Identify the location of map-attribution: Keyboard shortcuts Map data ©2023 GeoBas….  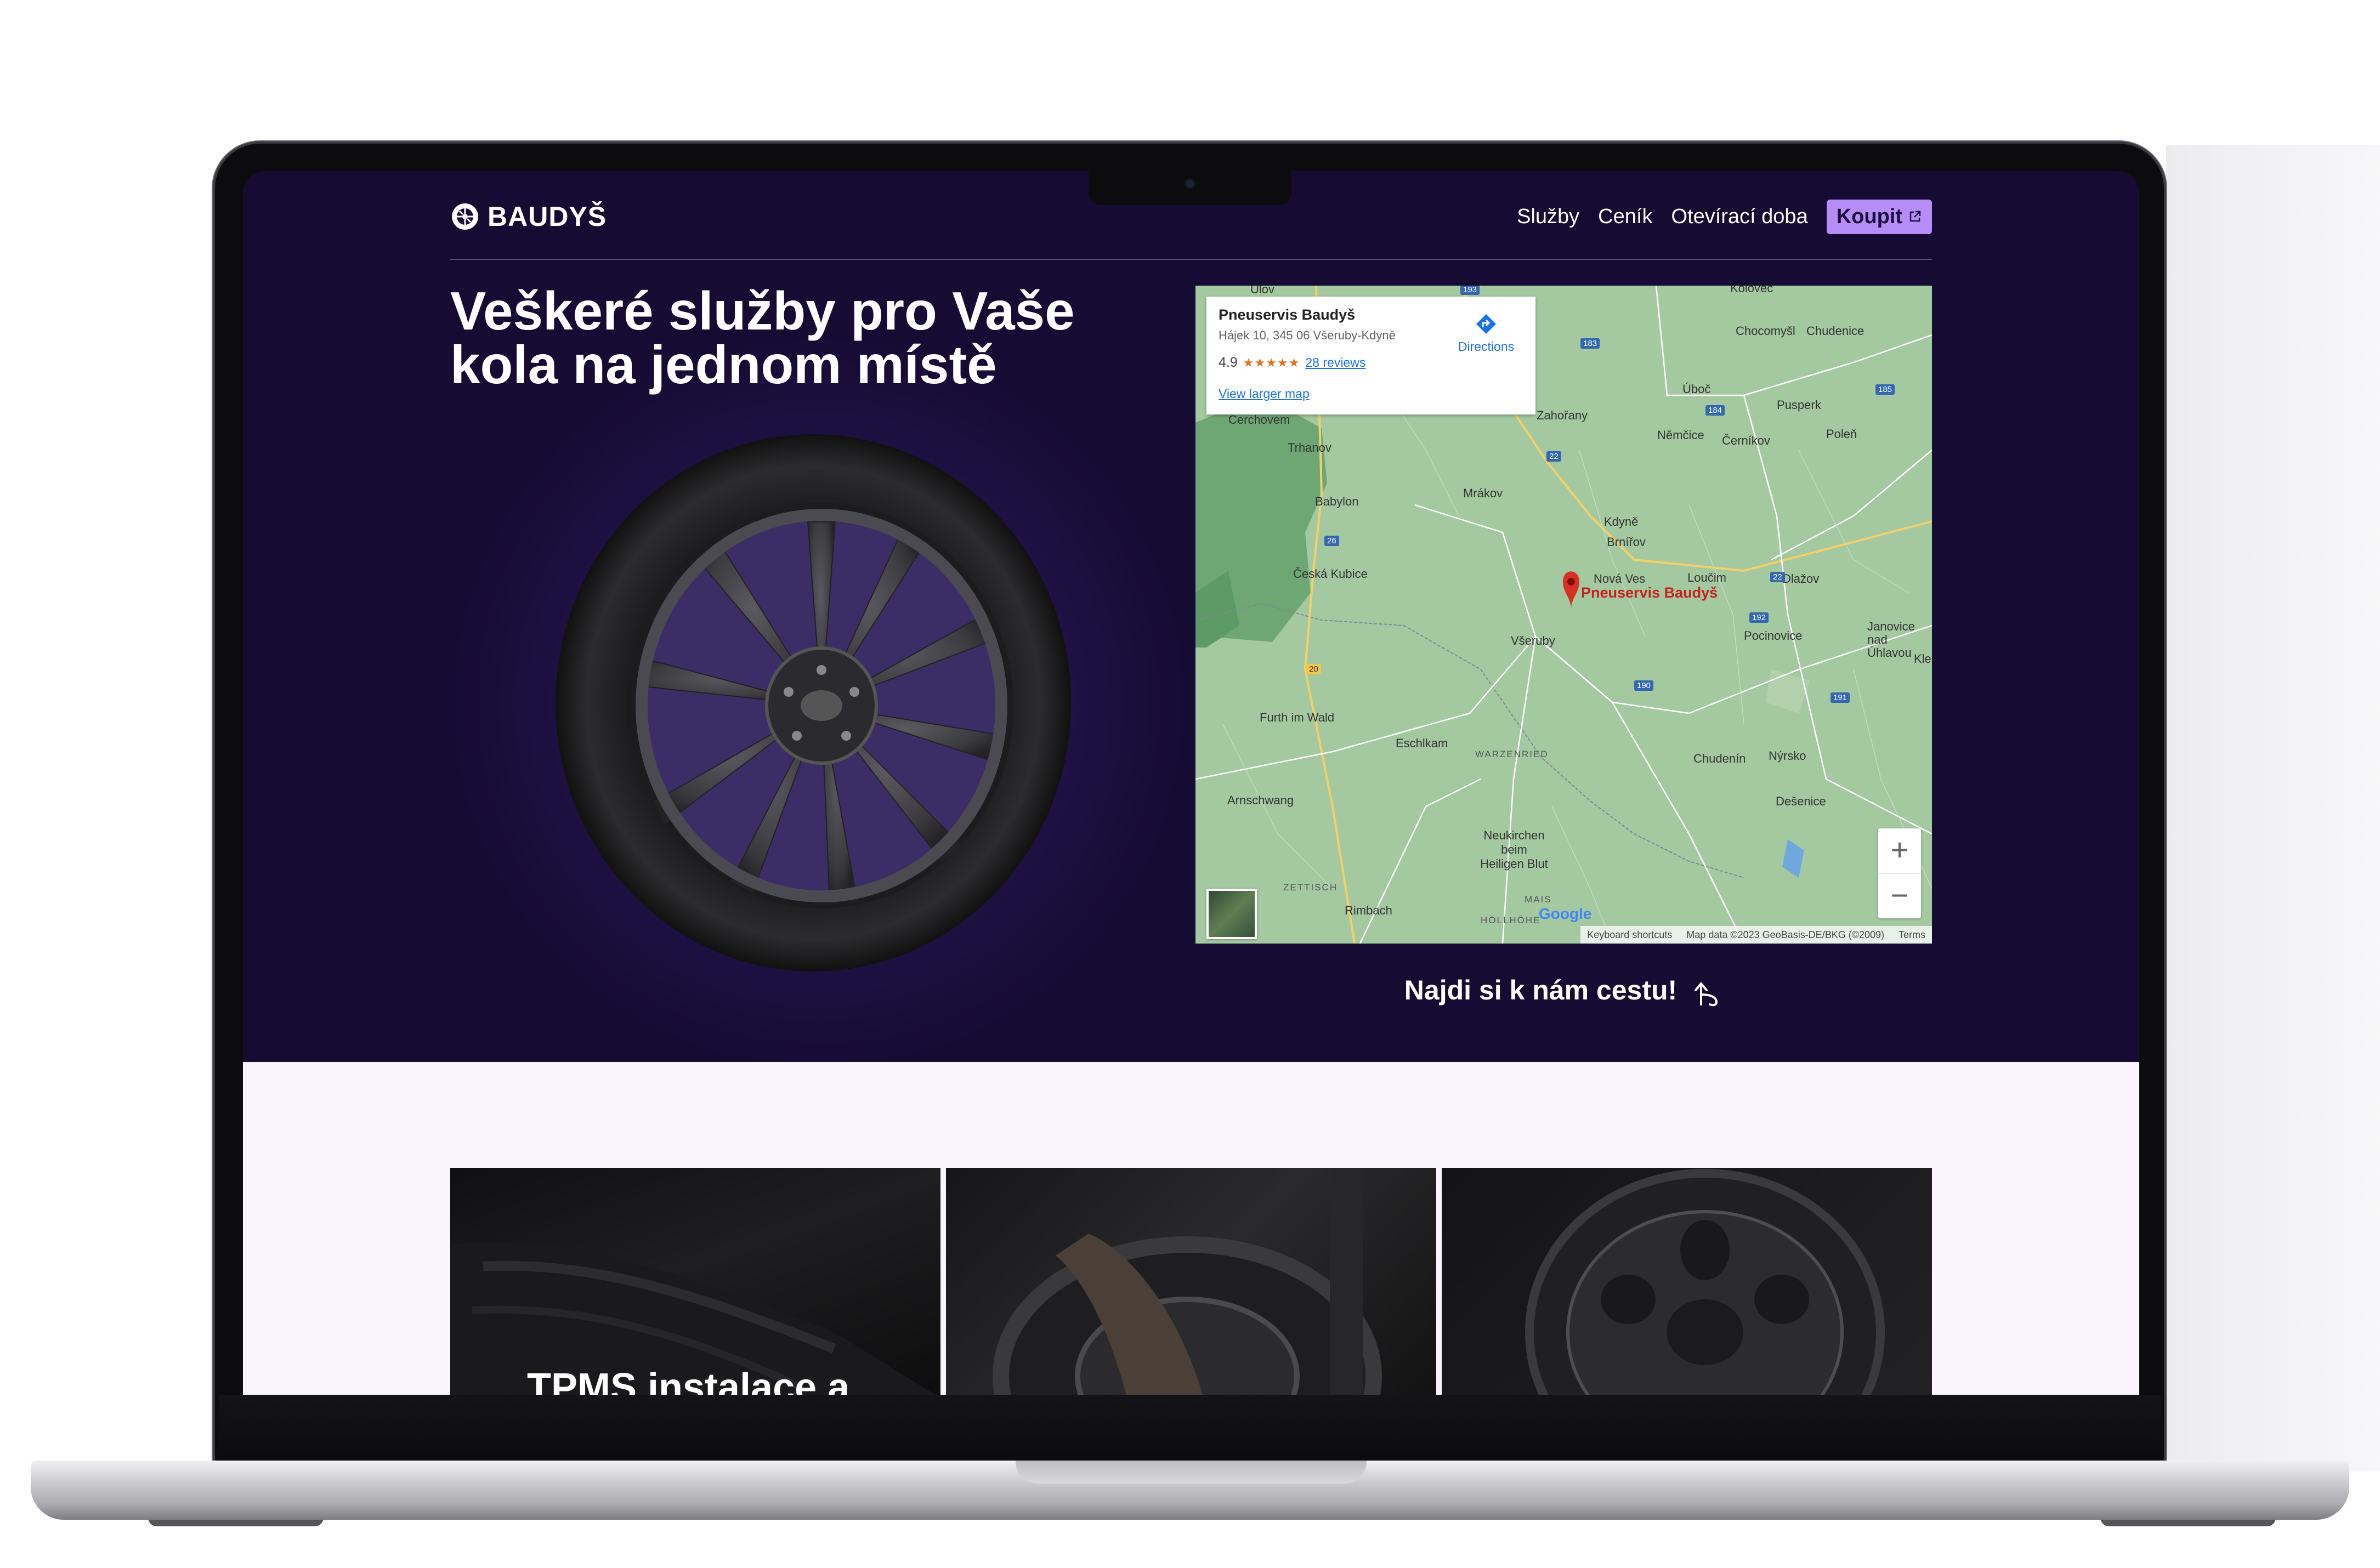
(1756, 935).